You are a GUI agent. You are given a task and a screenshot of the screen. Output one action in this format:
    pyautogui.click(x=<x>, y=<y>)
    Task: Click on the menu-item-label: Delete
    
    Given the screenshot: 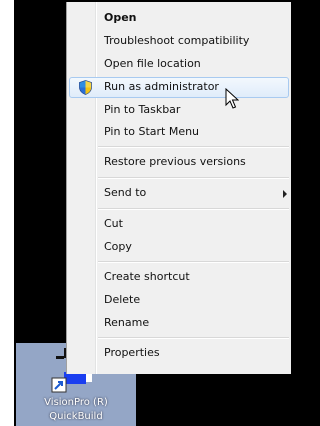 What is the action you would take?
    pyautogui.click(x=122, y=299)
    